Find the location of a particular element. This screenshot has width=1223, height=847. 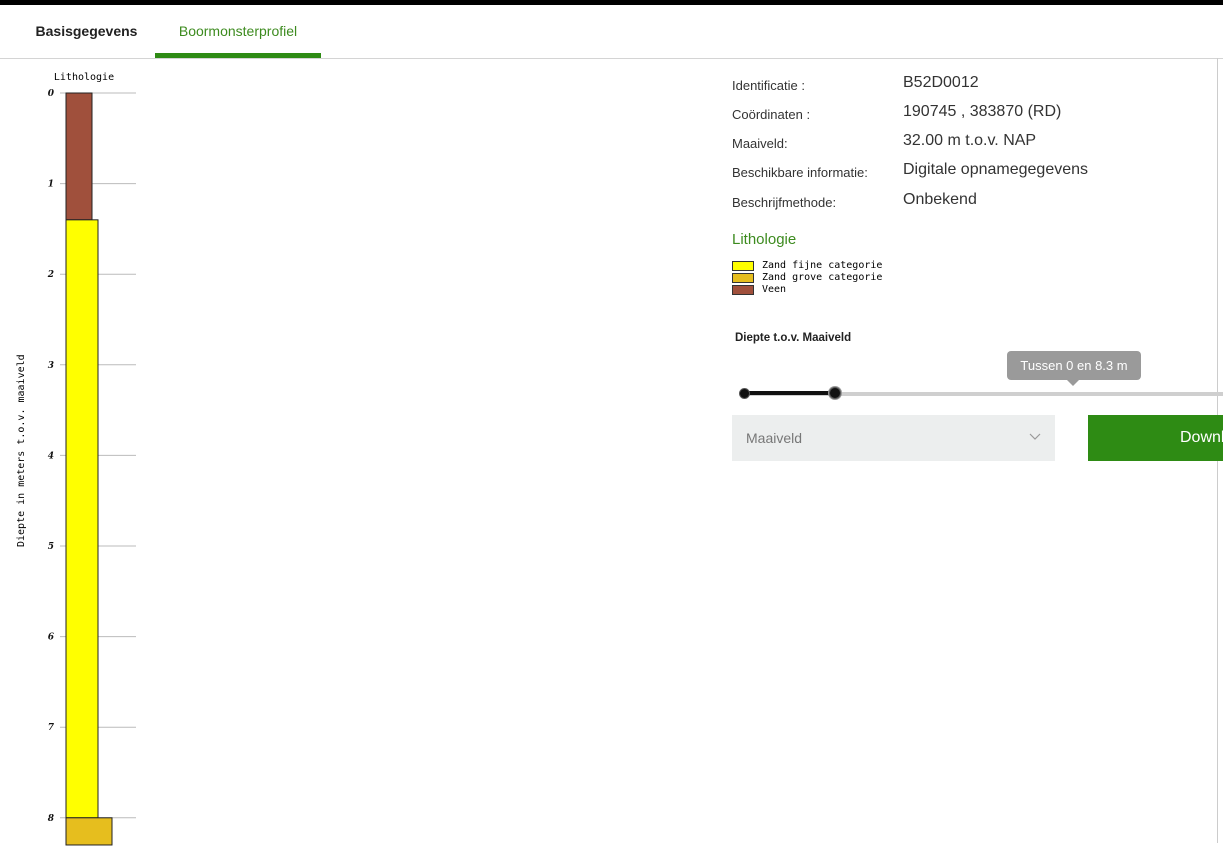

coordinaten-label: Coördinaten : is located at coordinates (771, 114).